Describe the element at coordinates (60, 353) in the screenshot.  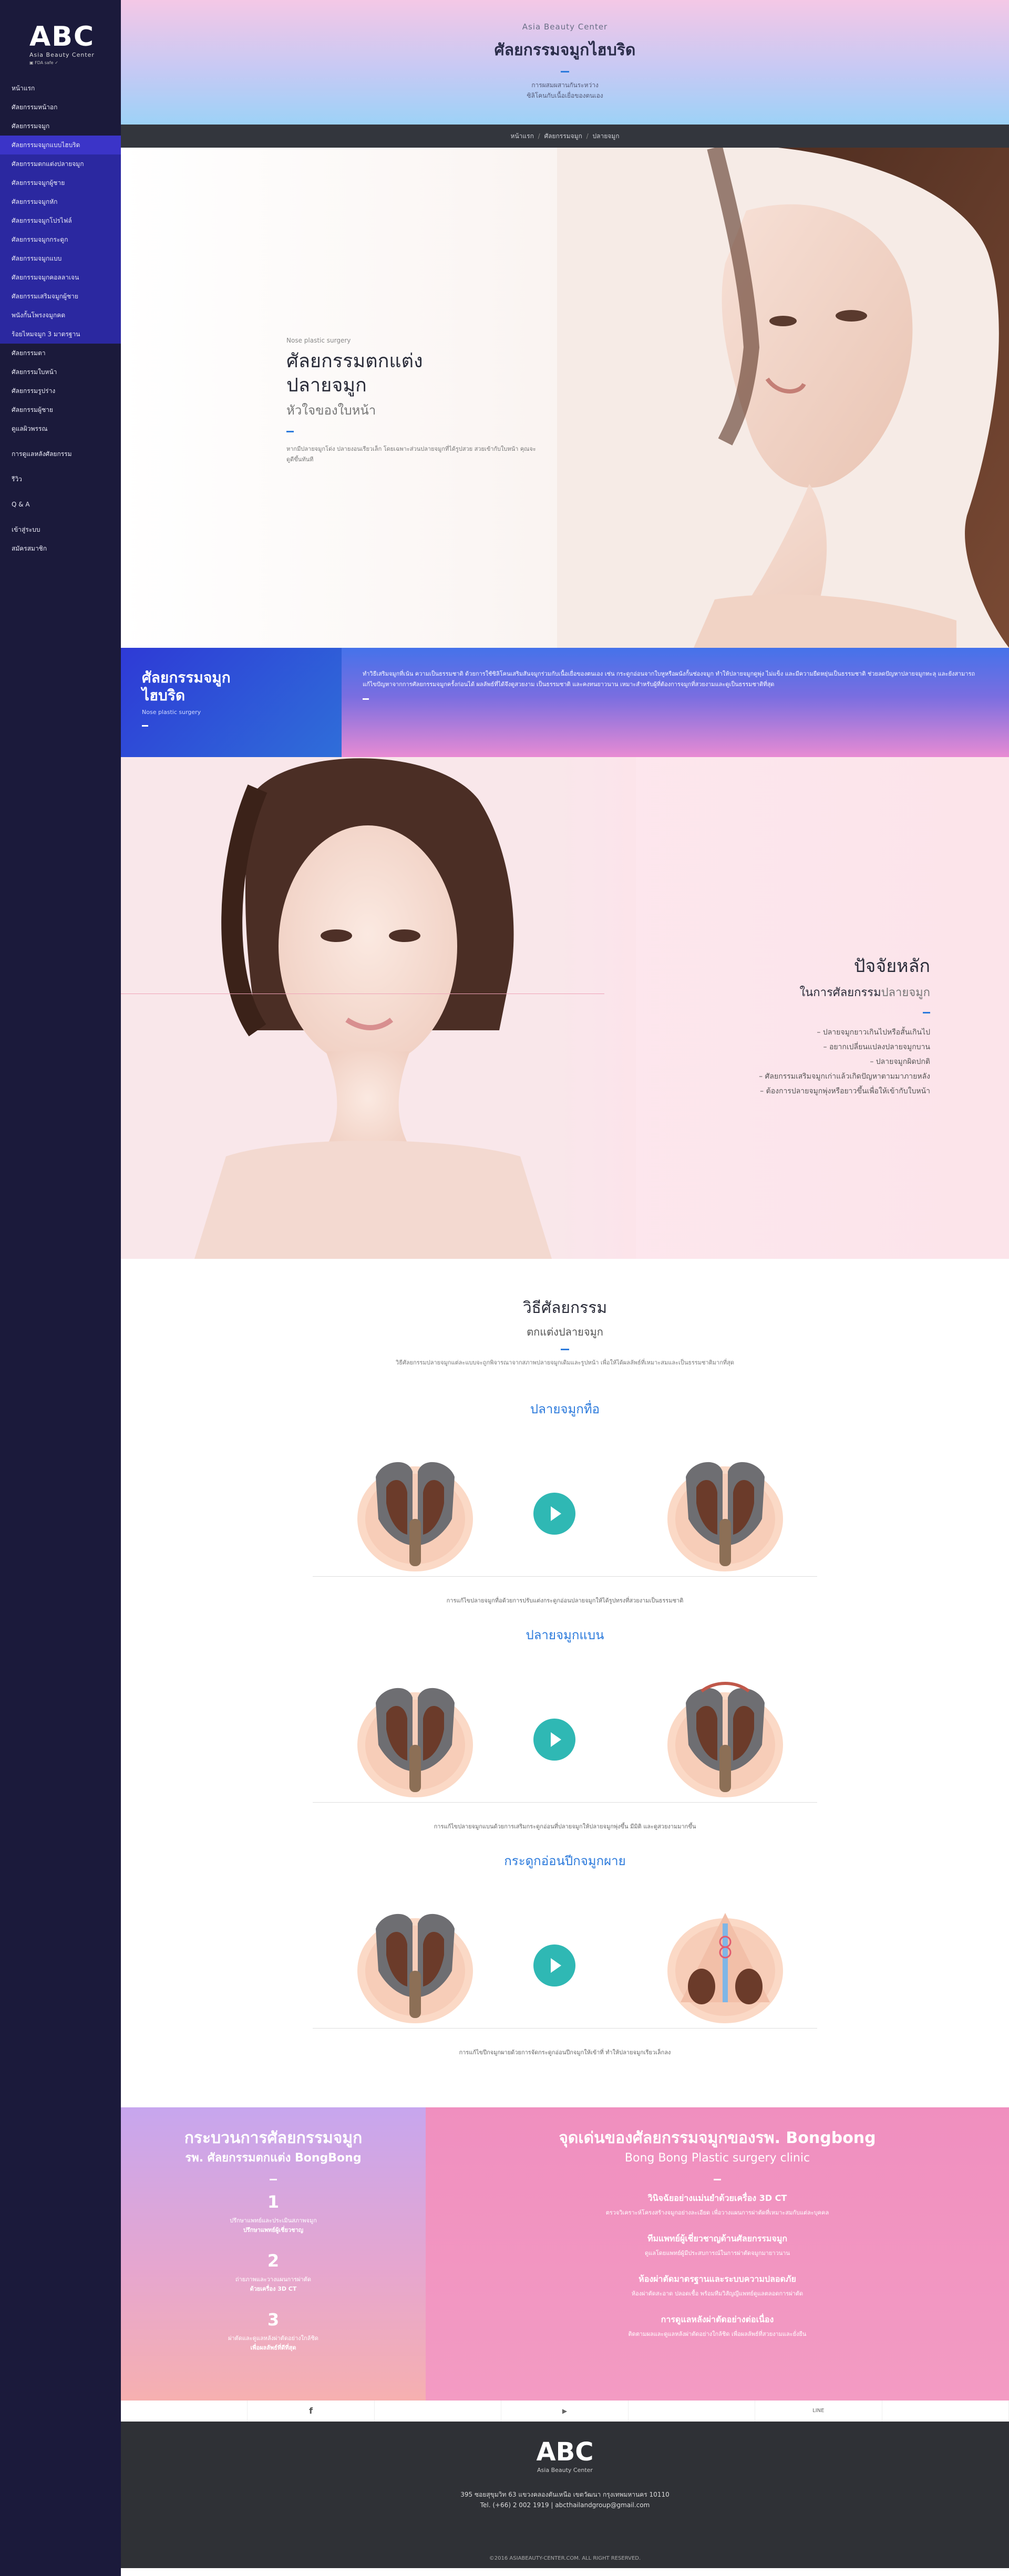
I see `sidebar-item: ศัลยกรรมตา` at that location.